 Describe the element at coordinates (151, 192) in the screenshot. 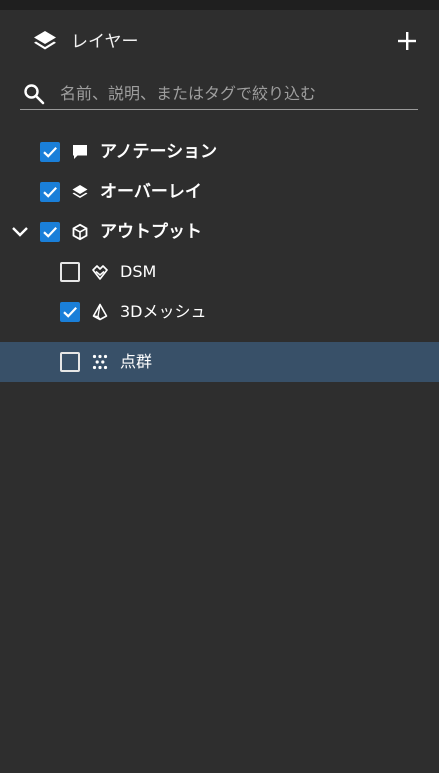

I see `tree-item-label: オーバーレイ` at that location.